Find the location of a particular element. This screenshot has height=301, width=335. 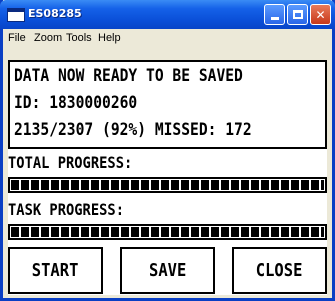

close-window-button: ✕ is located at coordinates (320, 14).